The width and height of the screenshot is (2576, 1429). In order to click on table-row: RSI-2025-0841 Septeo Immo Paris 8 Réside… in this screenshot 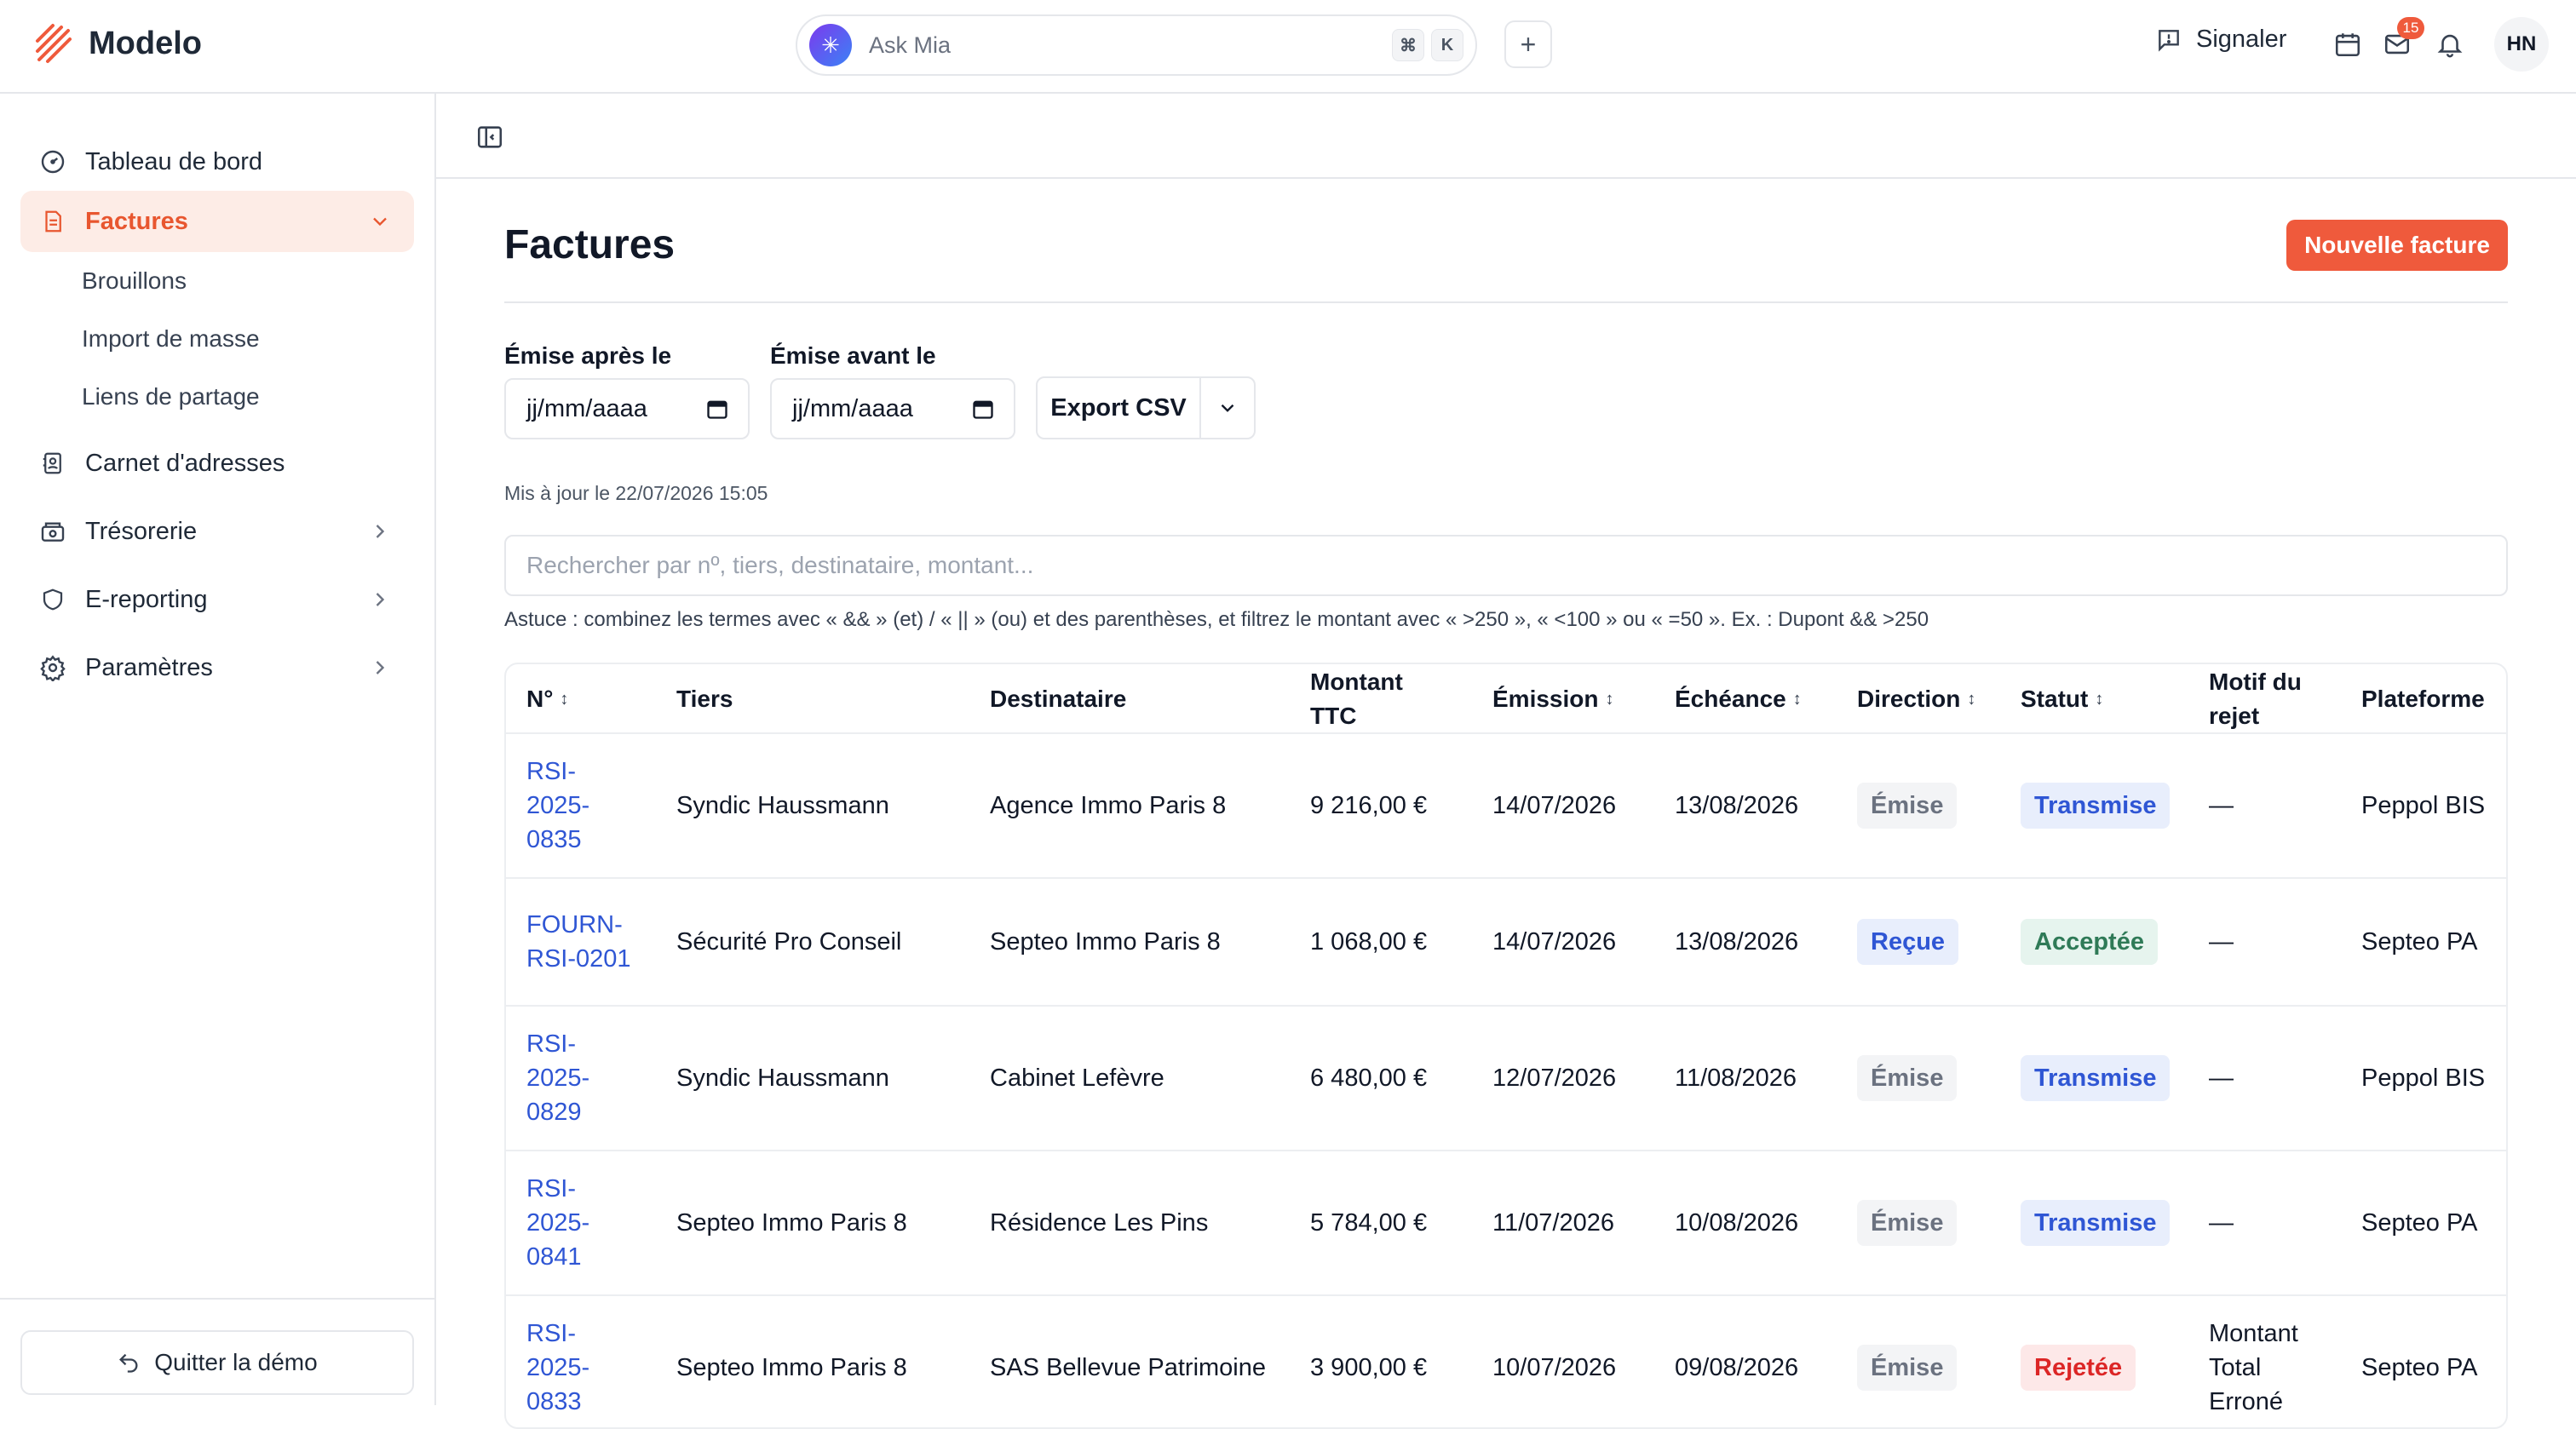, I will do `click(1506, 1223)`.